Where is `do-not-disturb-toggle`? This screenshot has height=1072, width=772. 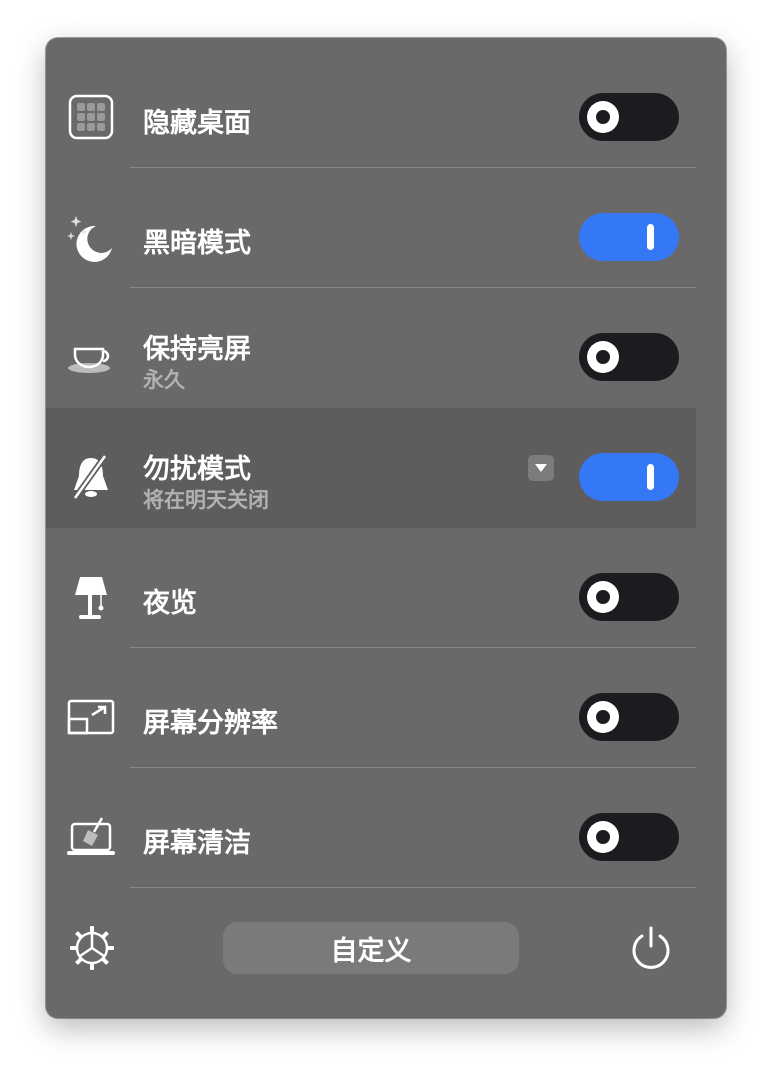 do-not-disturb-toggle is located at coordinates (629, 477).